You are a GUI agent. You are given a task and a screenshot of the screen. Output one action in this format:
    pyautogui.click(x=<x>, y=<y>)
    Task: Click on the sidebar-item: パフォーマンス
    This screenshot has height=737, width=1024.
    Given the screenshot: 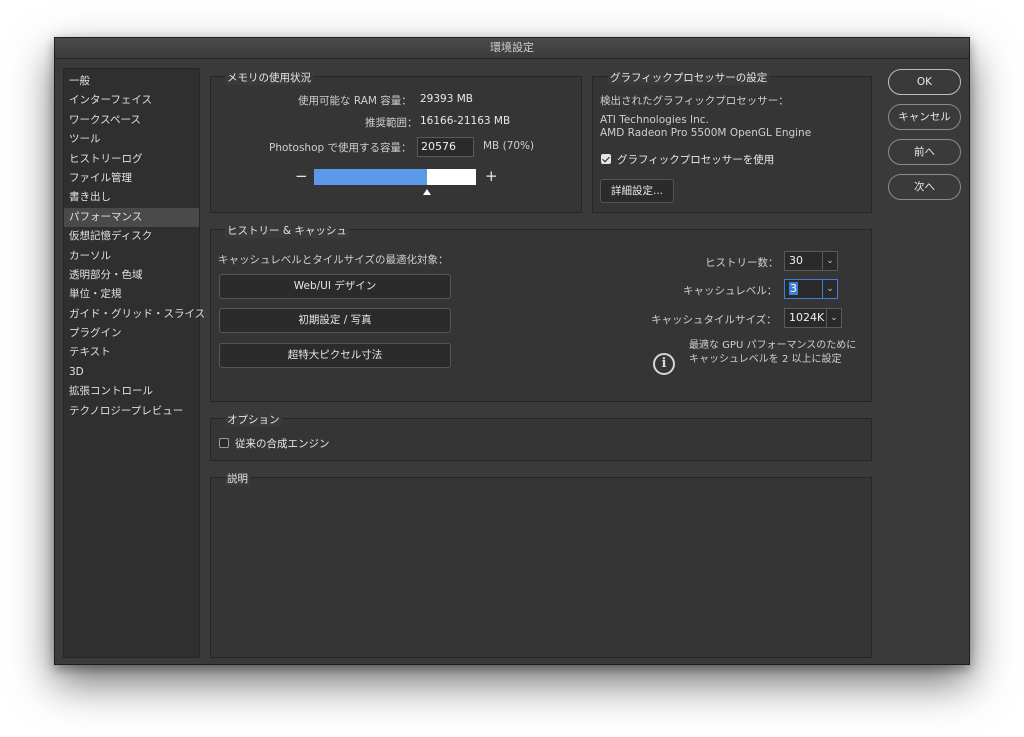 What is the action you would take?
    pyautogui.click(x=131, y=217)
    